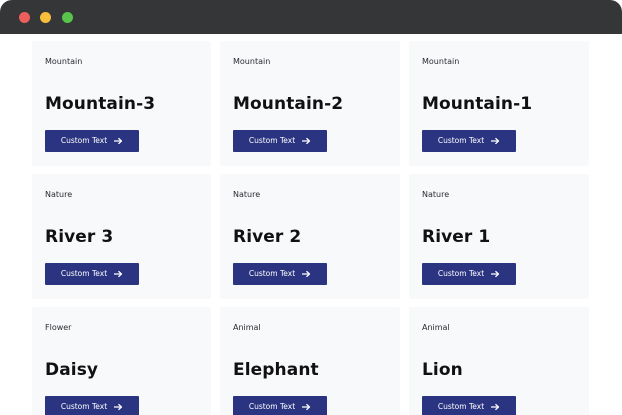 The image size is (622, 415). Describe the element at coordinates (72, 370) in the screenshot. I see `card-title: Daisy` at that location.